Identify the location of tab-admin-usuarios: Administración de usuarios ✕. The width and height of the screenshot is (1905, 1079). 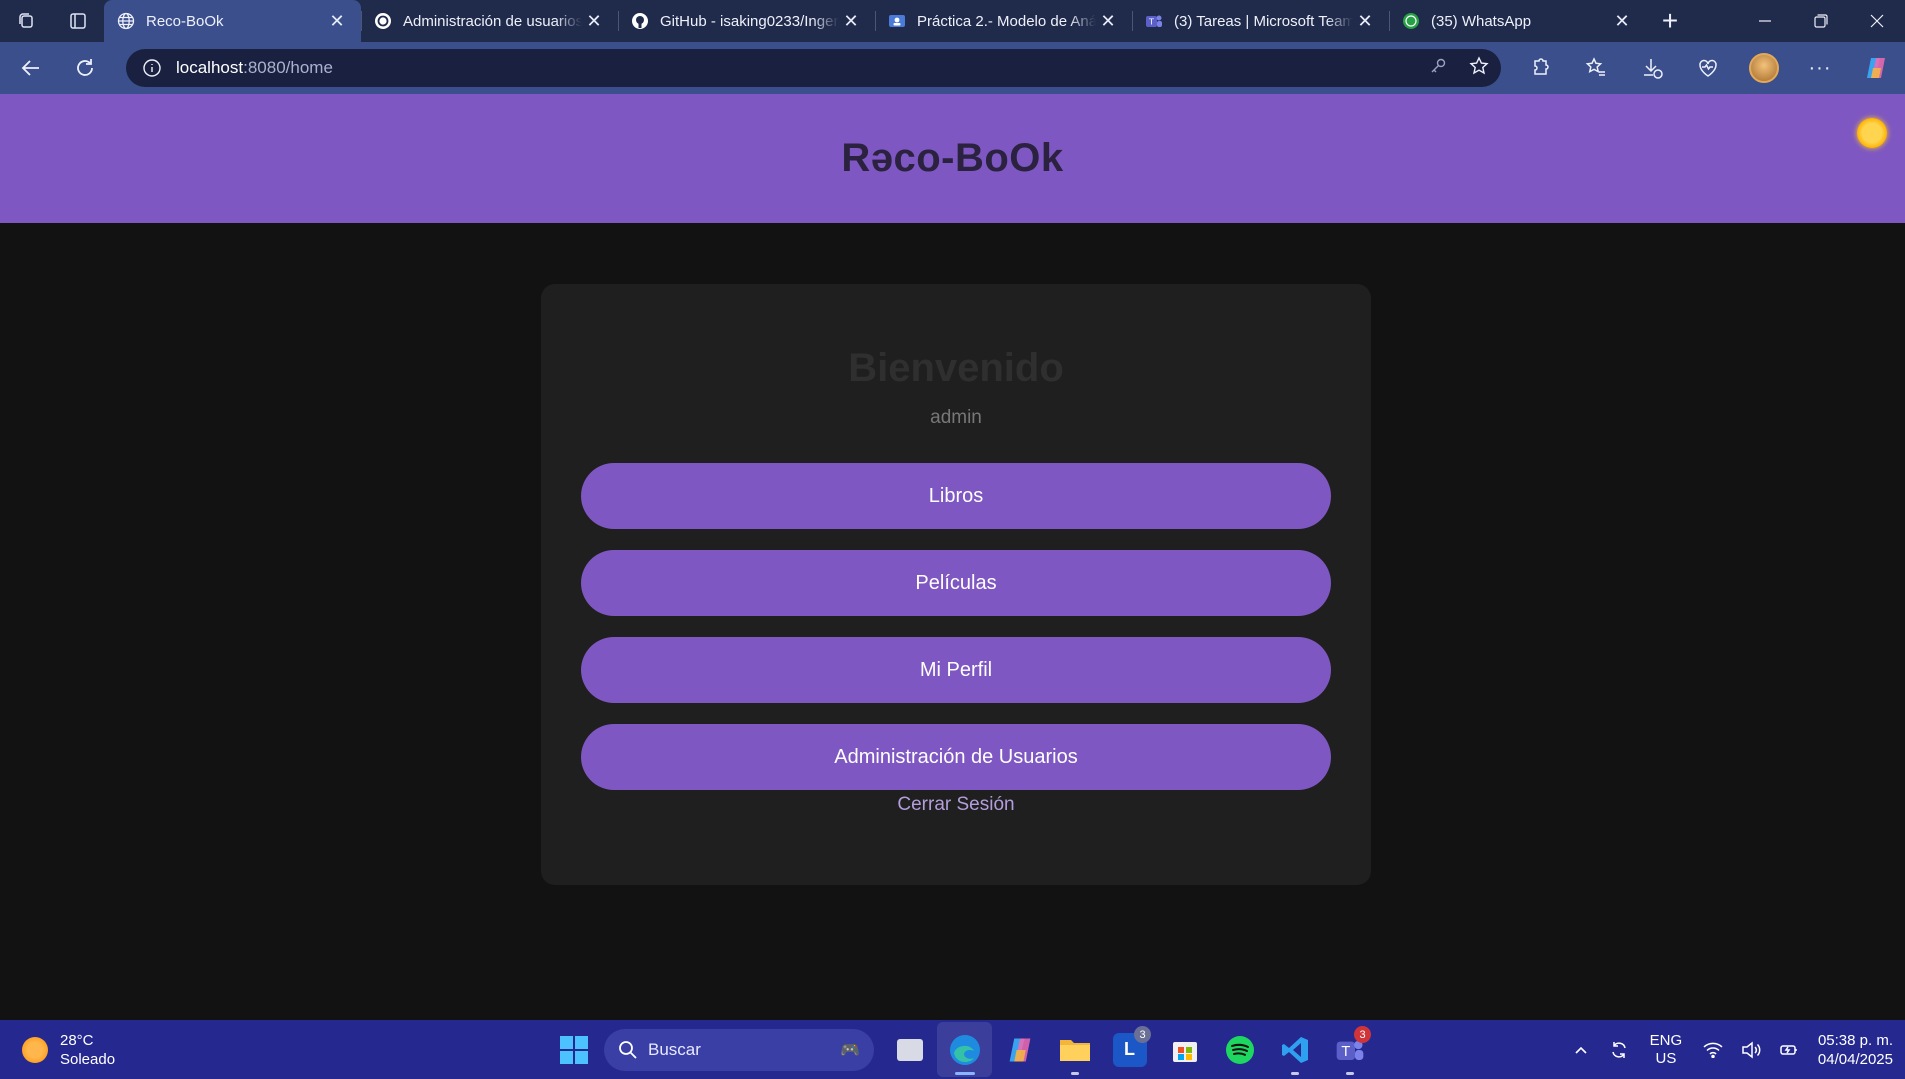
(489, 21).